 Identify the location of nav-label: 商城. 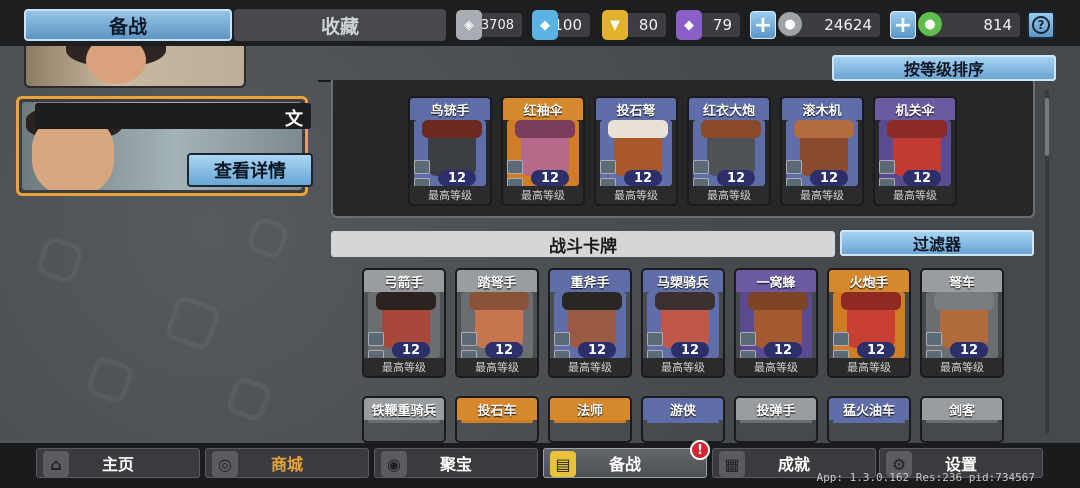
(286, 464).